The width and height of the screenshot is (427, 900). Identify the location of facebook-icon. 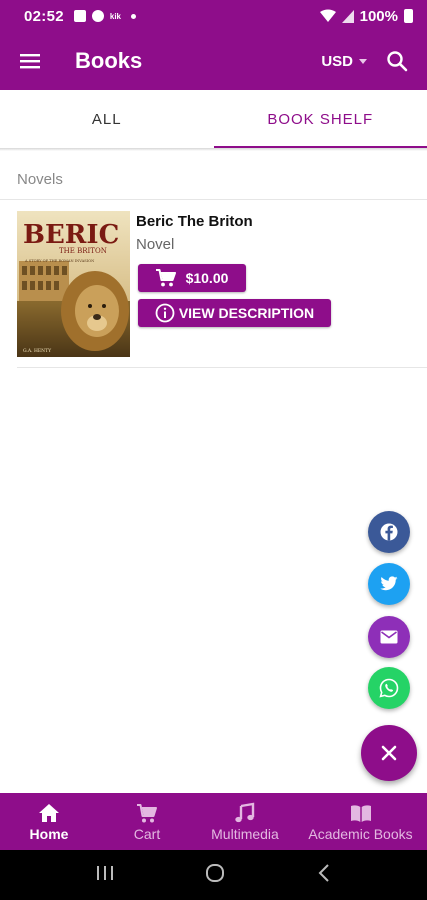
(389, 532).